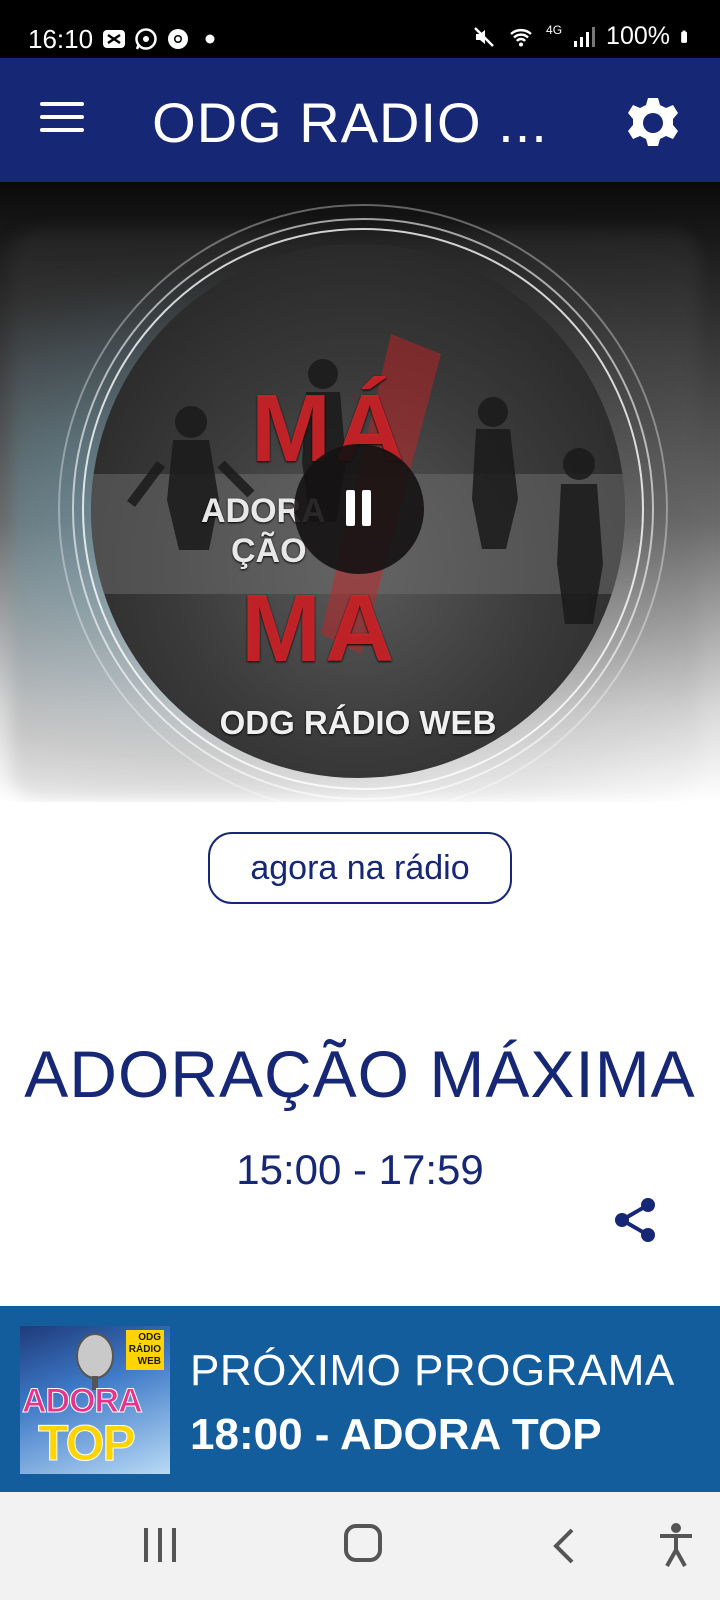  I want to click on thumb-text-top: TOP, so click(87, 1443).